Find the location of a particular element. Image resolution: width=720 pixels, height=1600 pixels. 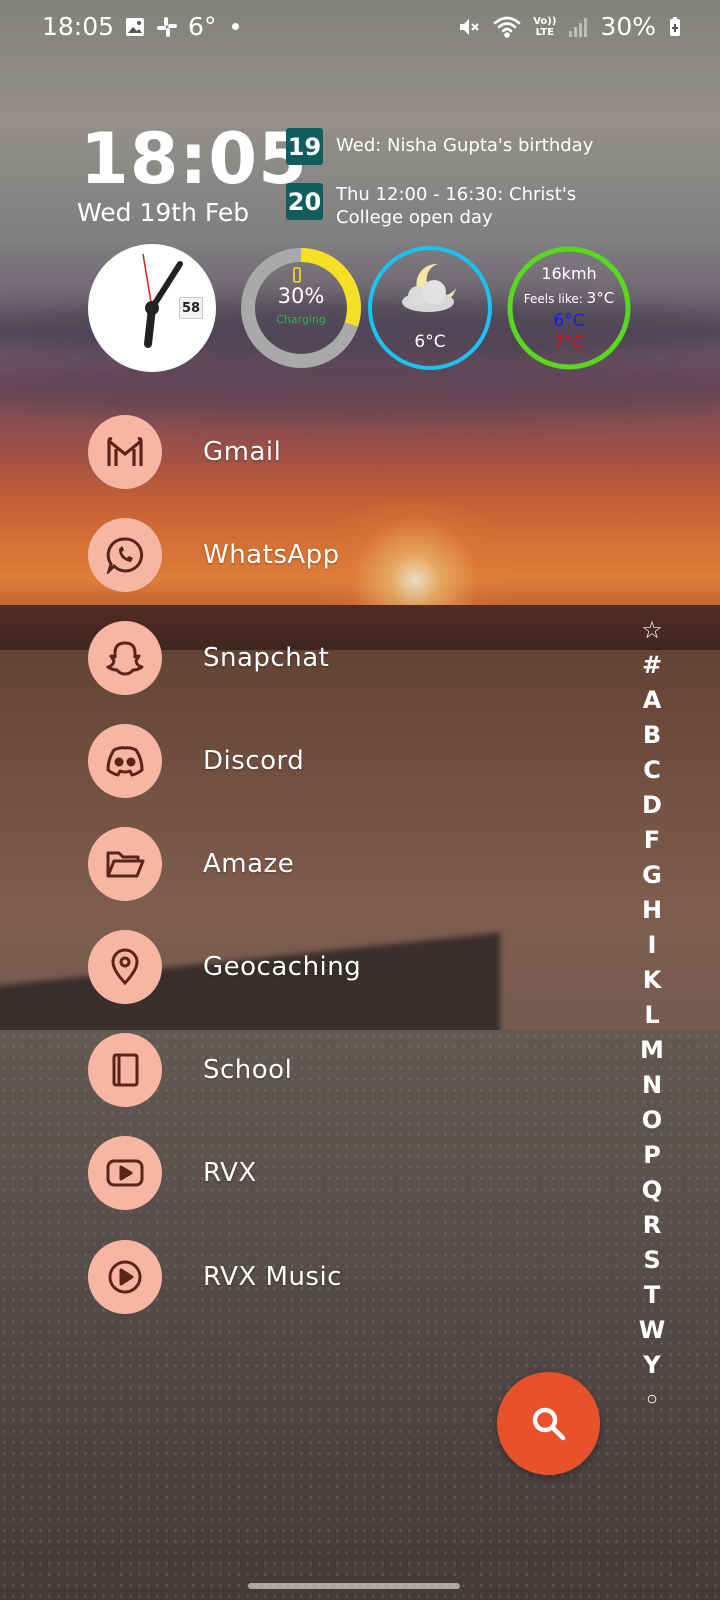

app-label: Gmail is located at coordinates (242, 452).